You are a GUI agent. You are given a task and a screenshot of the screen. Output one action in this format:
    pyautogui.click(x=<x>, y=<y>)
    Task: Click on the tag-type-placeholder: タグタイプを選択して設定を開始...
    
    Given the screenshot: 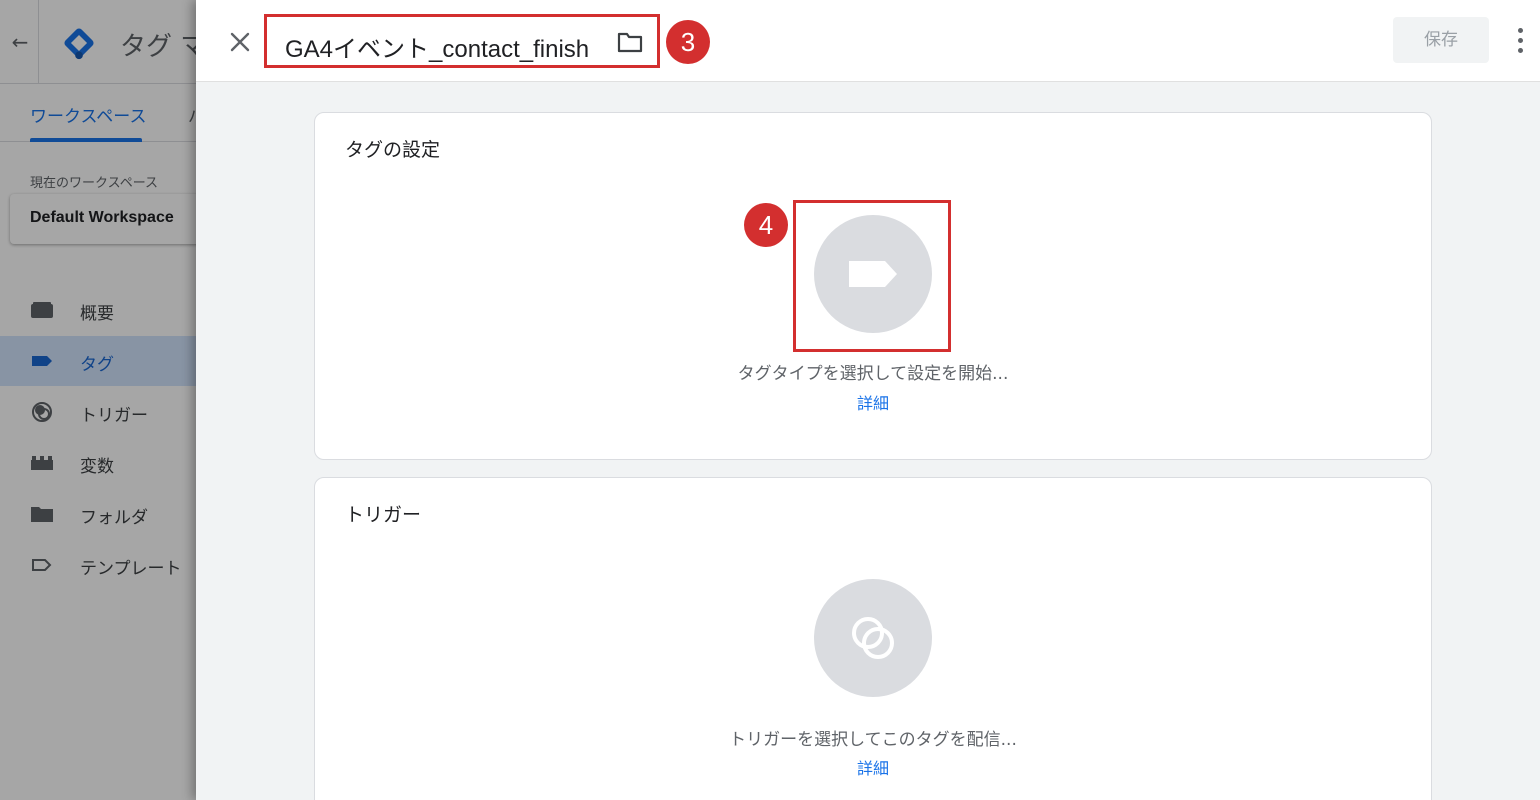 What is the action you would take?
    pyautogui.click(x=873, y=374)
    